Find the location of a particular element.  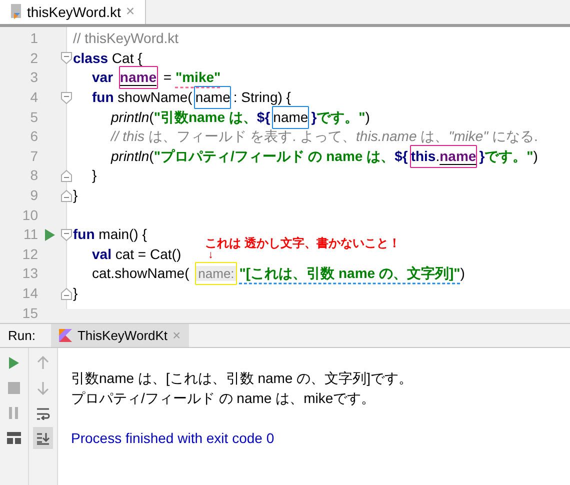

editor-tab: thisKeyWord.kt × is located at coordinates (73, 12).